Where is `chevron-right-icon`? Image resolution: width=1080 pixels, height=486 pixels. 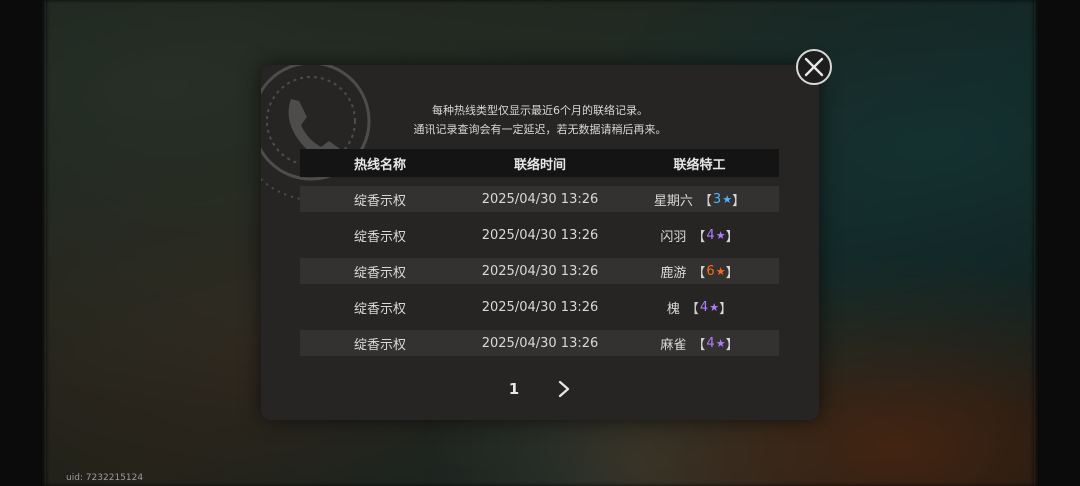
chevron-right-icon is located at coordinates (564, 389).